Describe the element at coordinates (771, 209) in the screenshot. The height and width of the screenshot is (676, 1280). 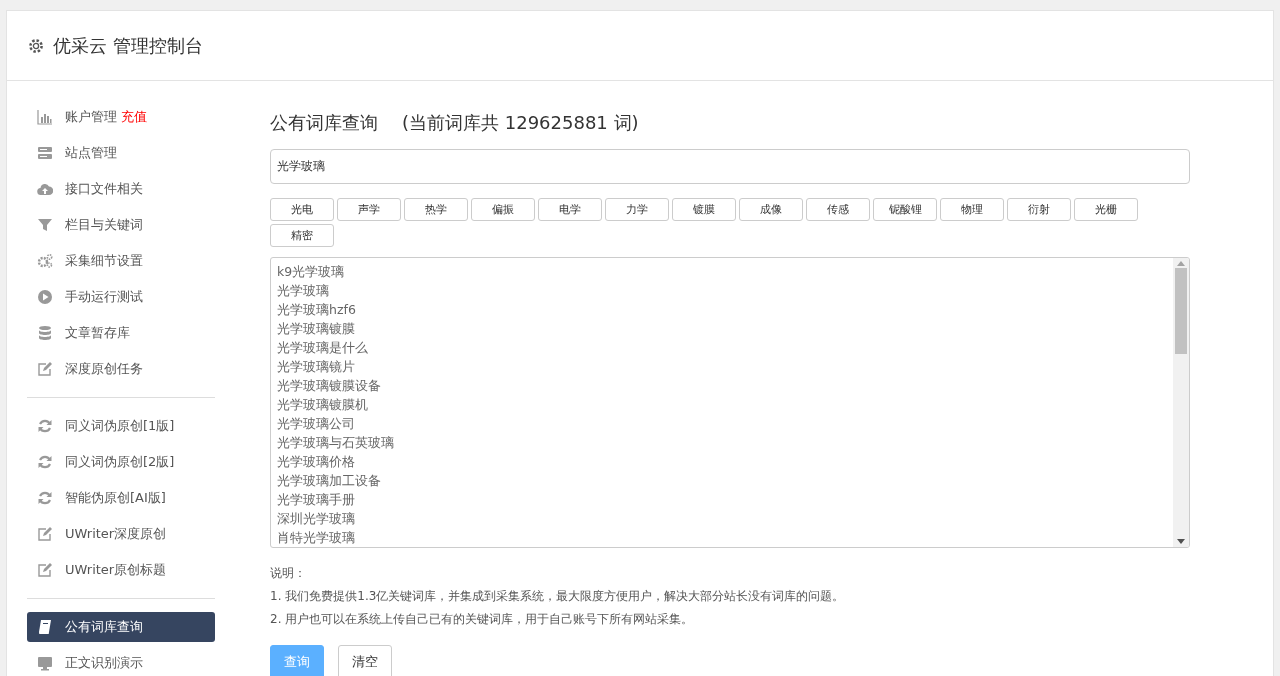
I see `tag-button: 成像` at that location.